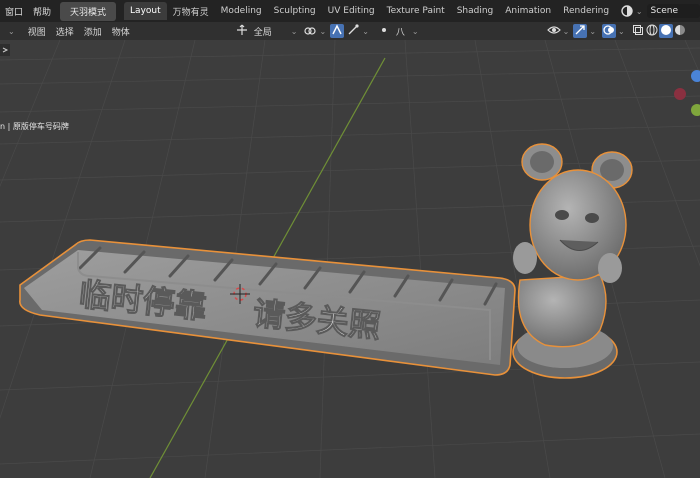 Image resolution: width=700 pixels, height=478 pixels. I want to click on snap-target-icon, so click(353, 31).